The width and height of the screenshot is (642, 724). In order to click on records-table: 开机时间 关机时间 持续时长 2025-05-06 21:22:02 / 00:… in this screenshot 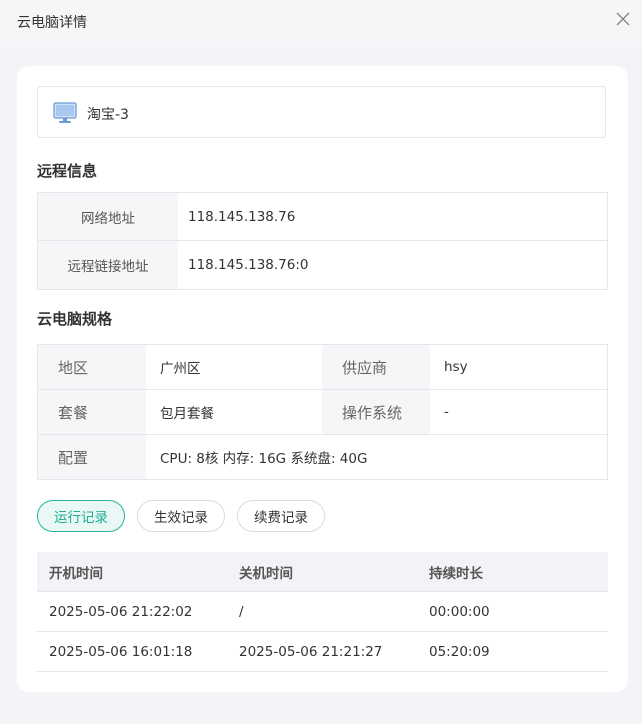, I will do `click(322, 612)`.